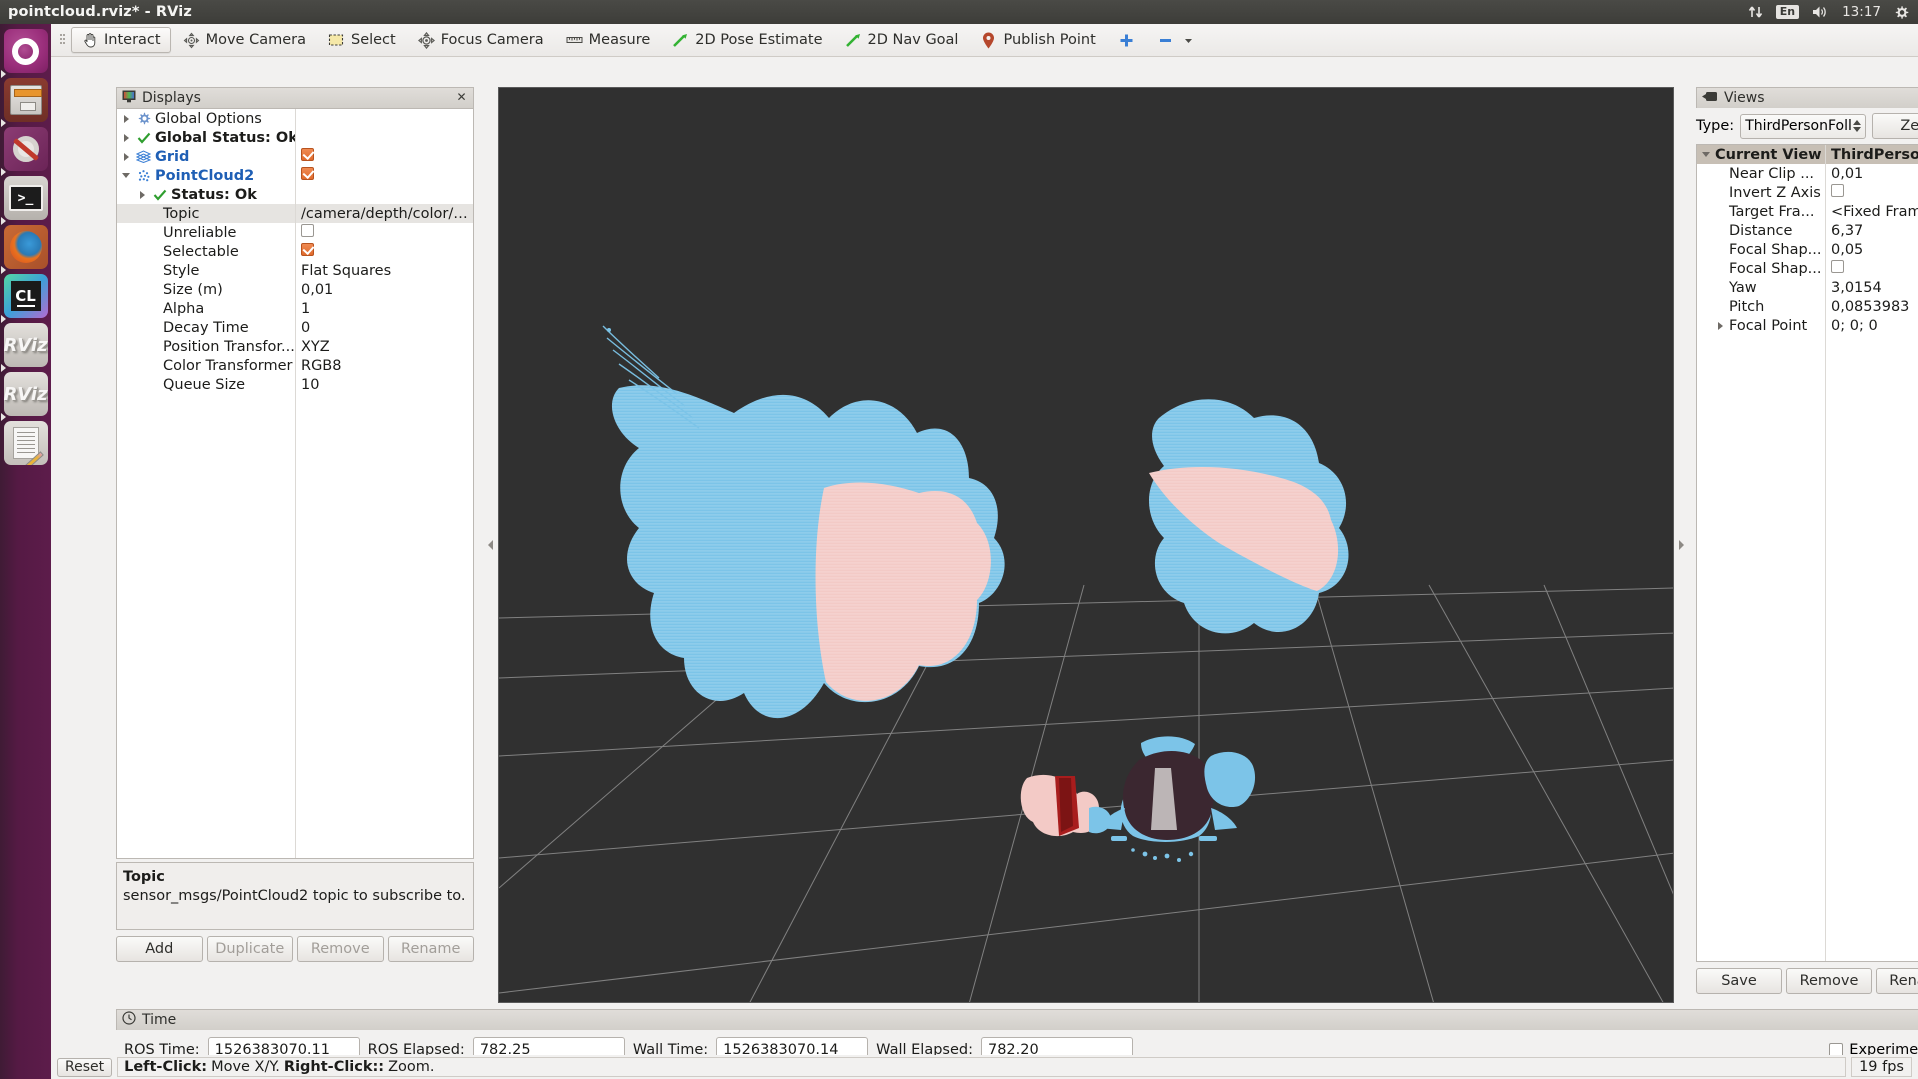 The height and width of the screenshot is (1079, 1918). Describe the element at coordinates (25, 198) in the screenshot. I see `launcher-item-terminal: >_` at that location.